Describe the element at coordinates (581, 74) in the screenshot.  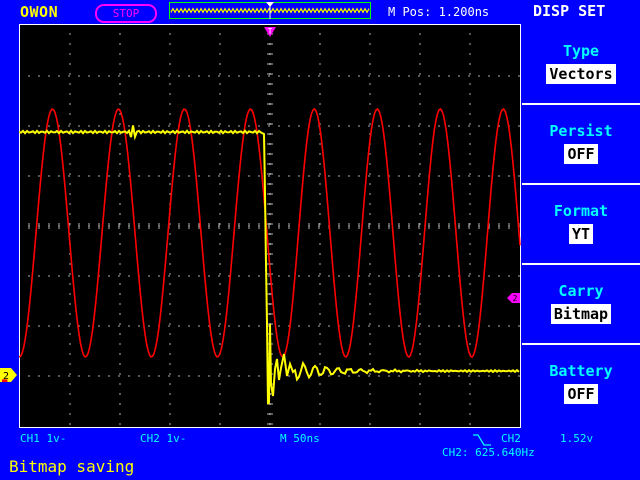
I see `menu-type-value: Vectors` at that location.